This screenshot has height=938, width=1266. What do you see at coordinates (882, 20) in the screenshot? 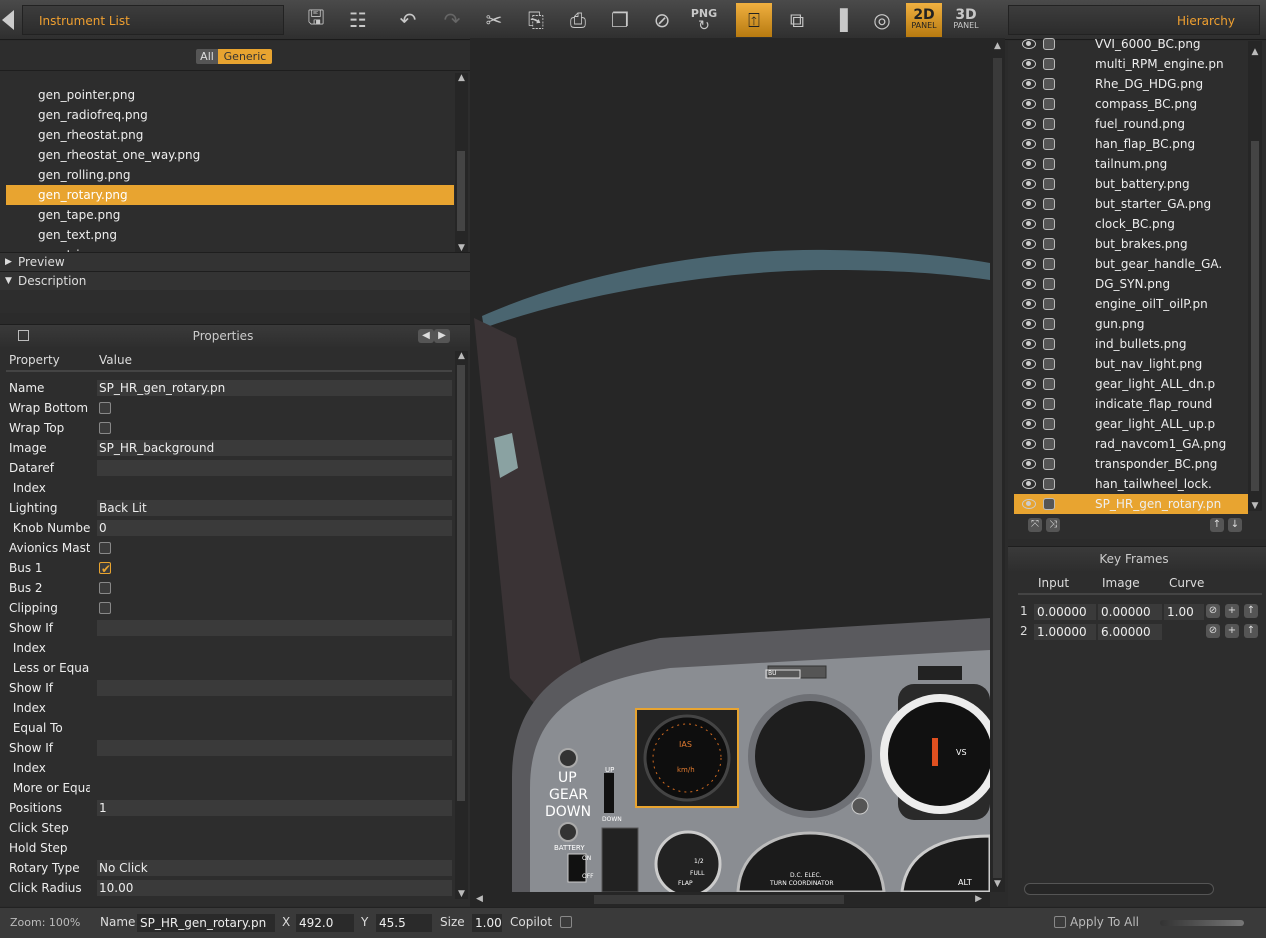
I see `gauge-icon: ◎` at bounding box center [882, 20].